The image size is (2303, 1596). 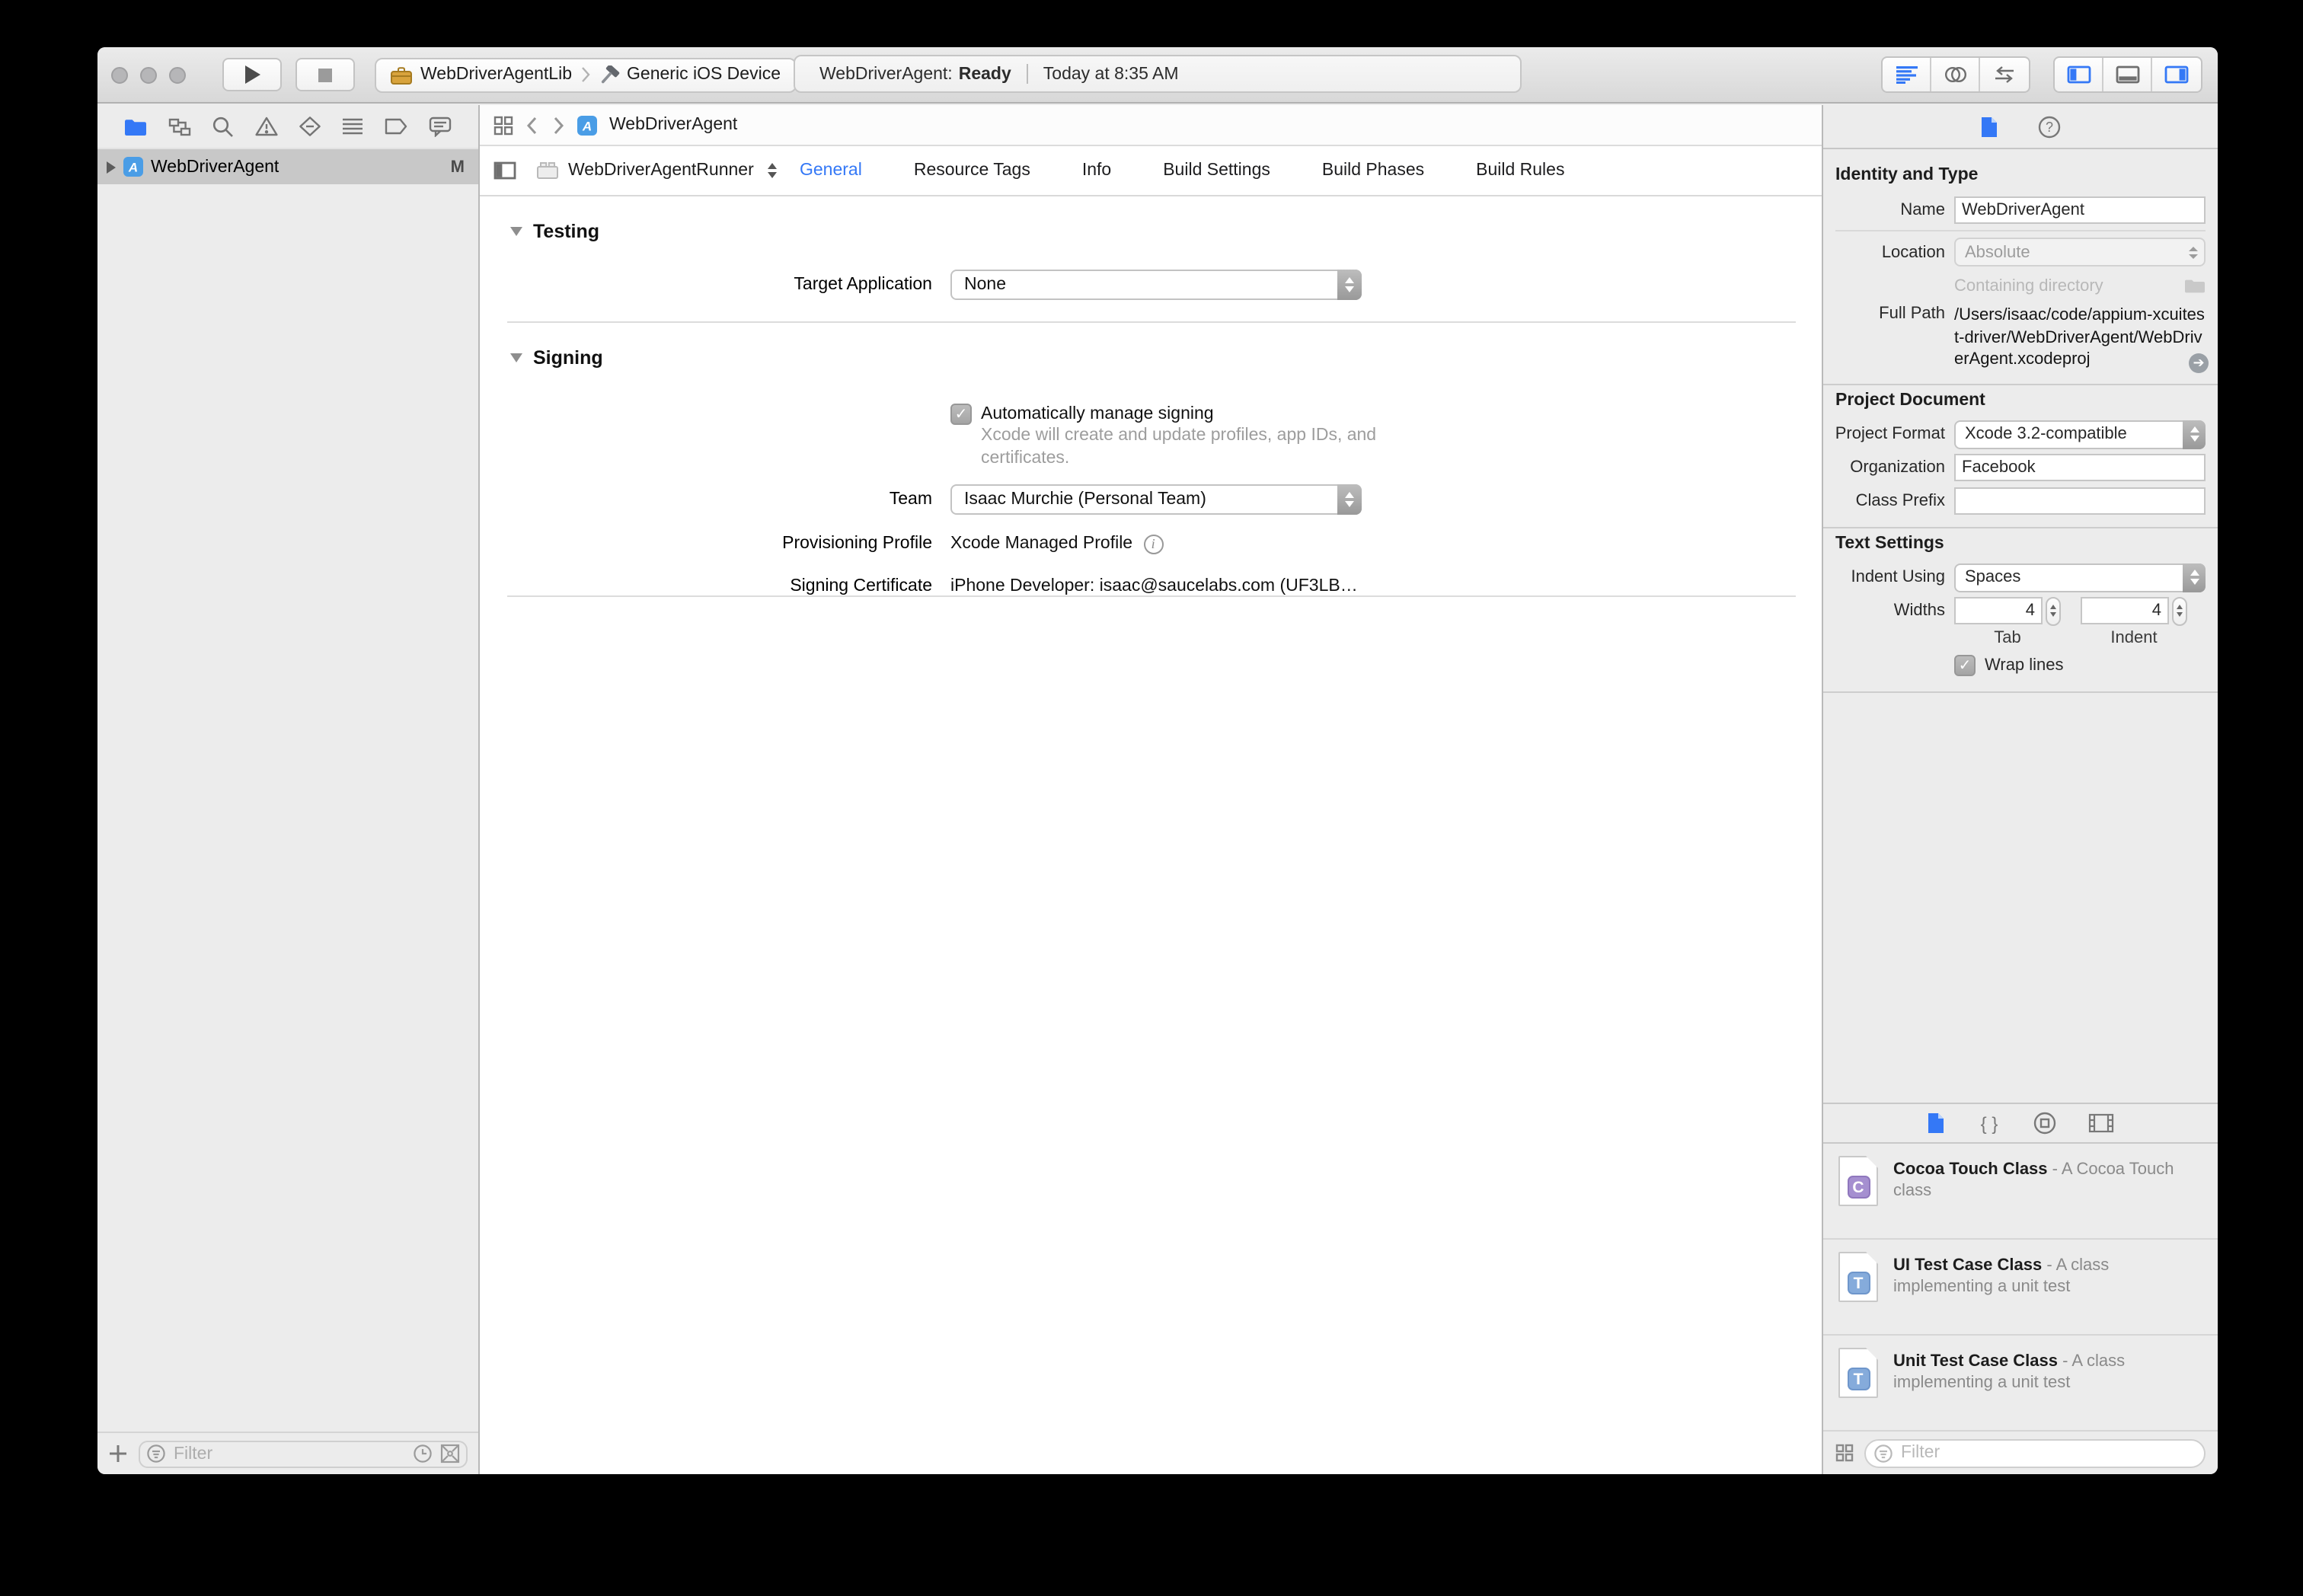 What do you see at coordinates (831, 170) in the screenshot?
I see `tab-general: General` at bounding box center [831, 170].